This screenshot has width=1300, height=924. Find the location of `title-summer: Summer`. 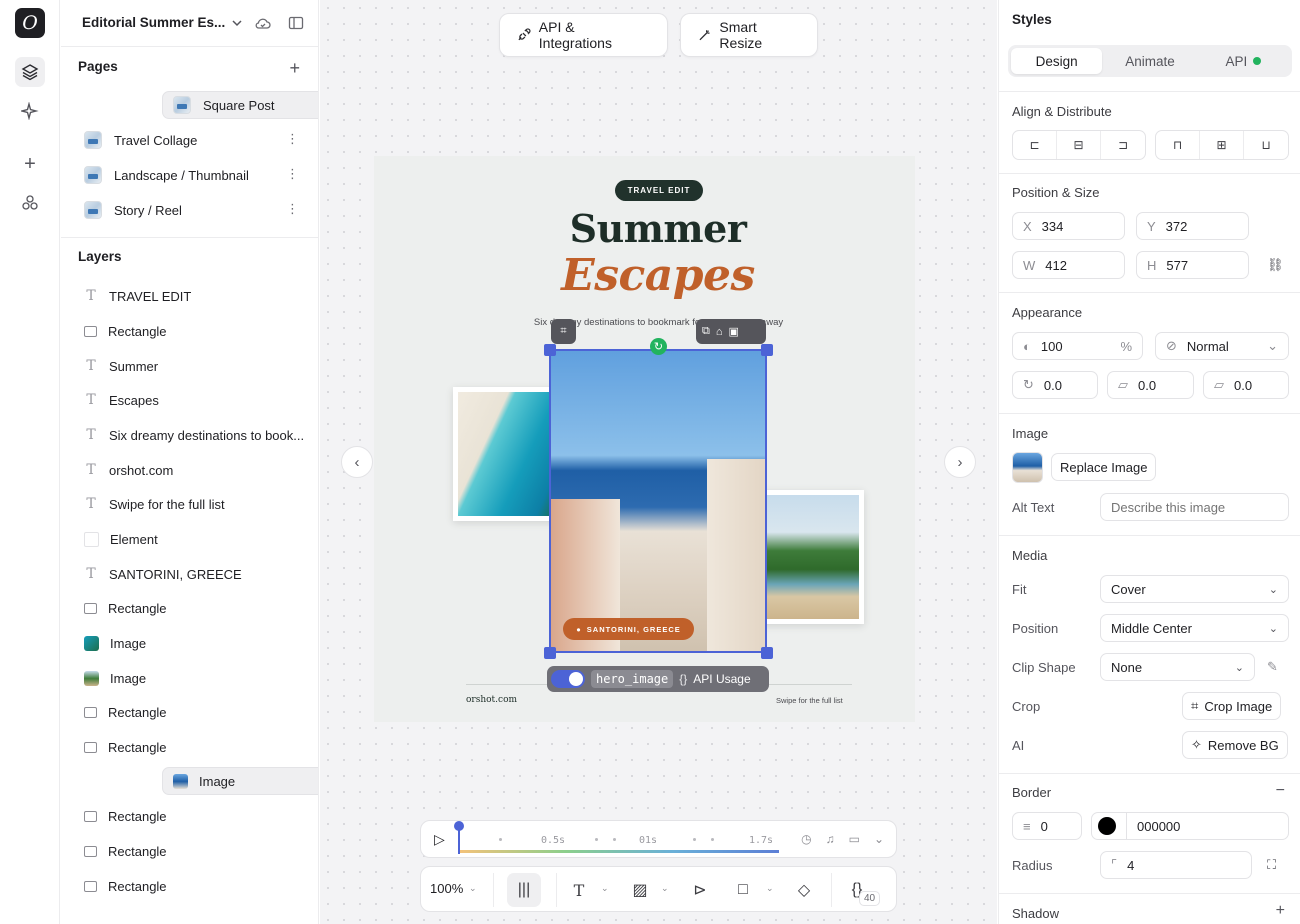

title-summer: Summer is located at coordinates (658, 228).